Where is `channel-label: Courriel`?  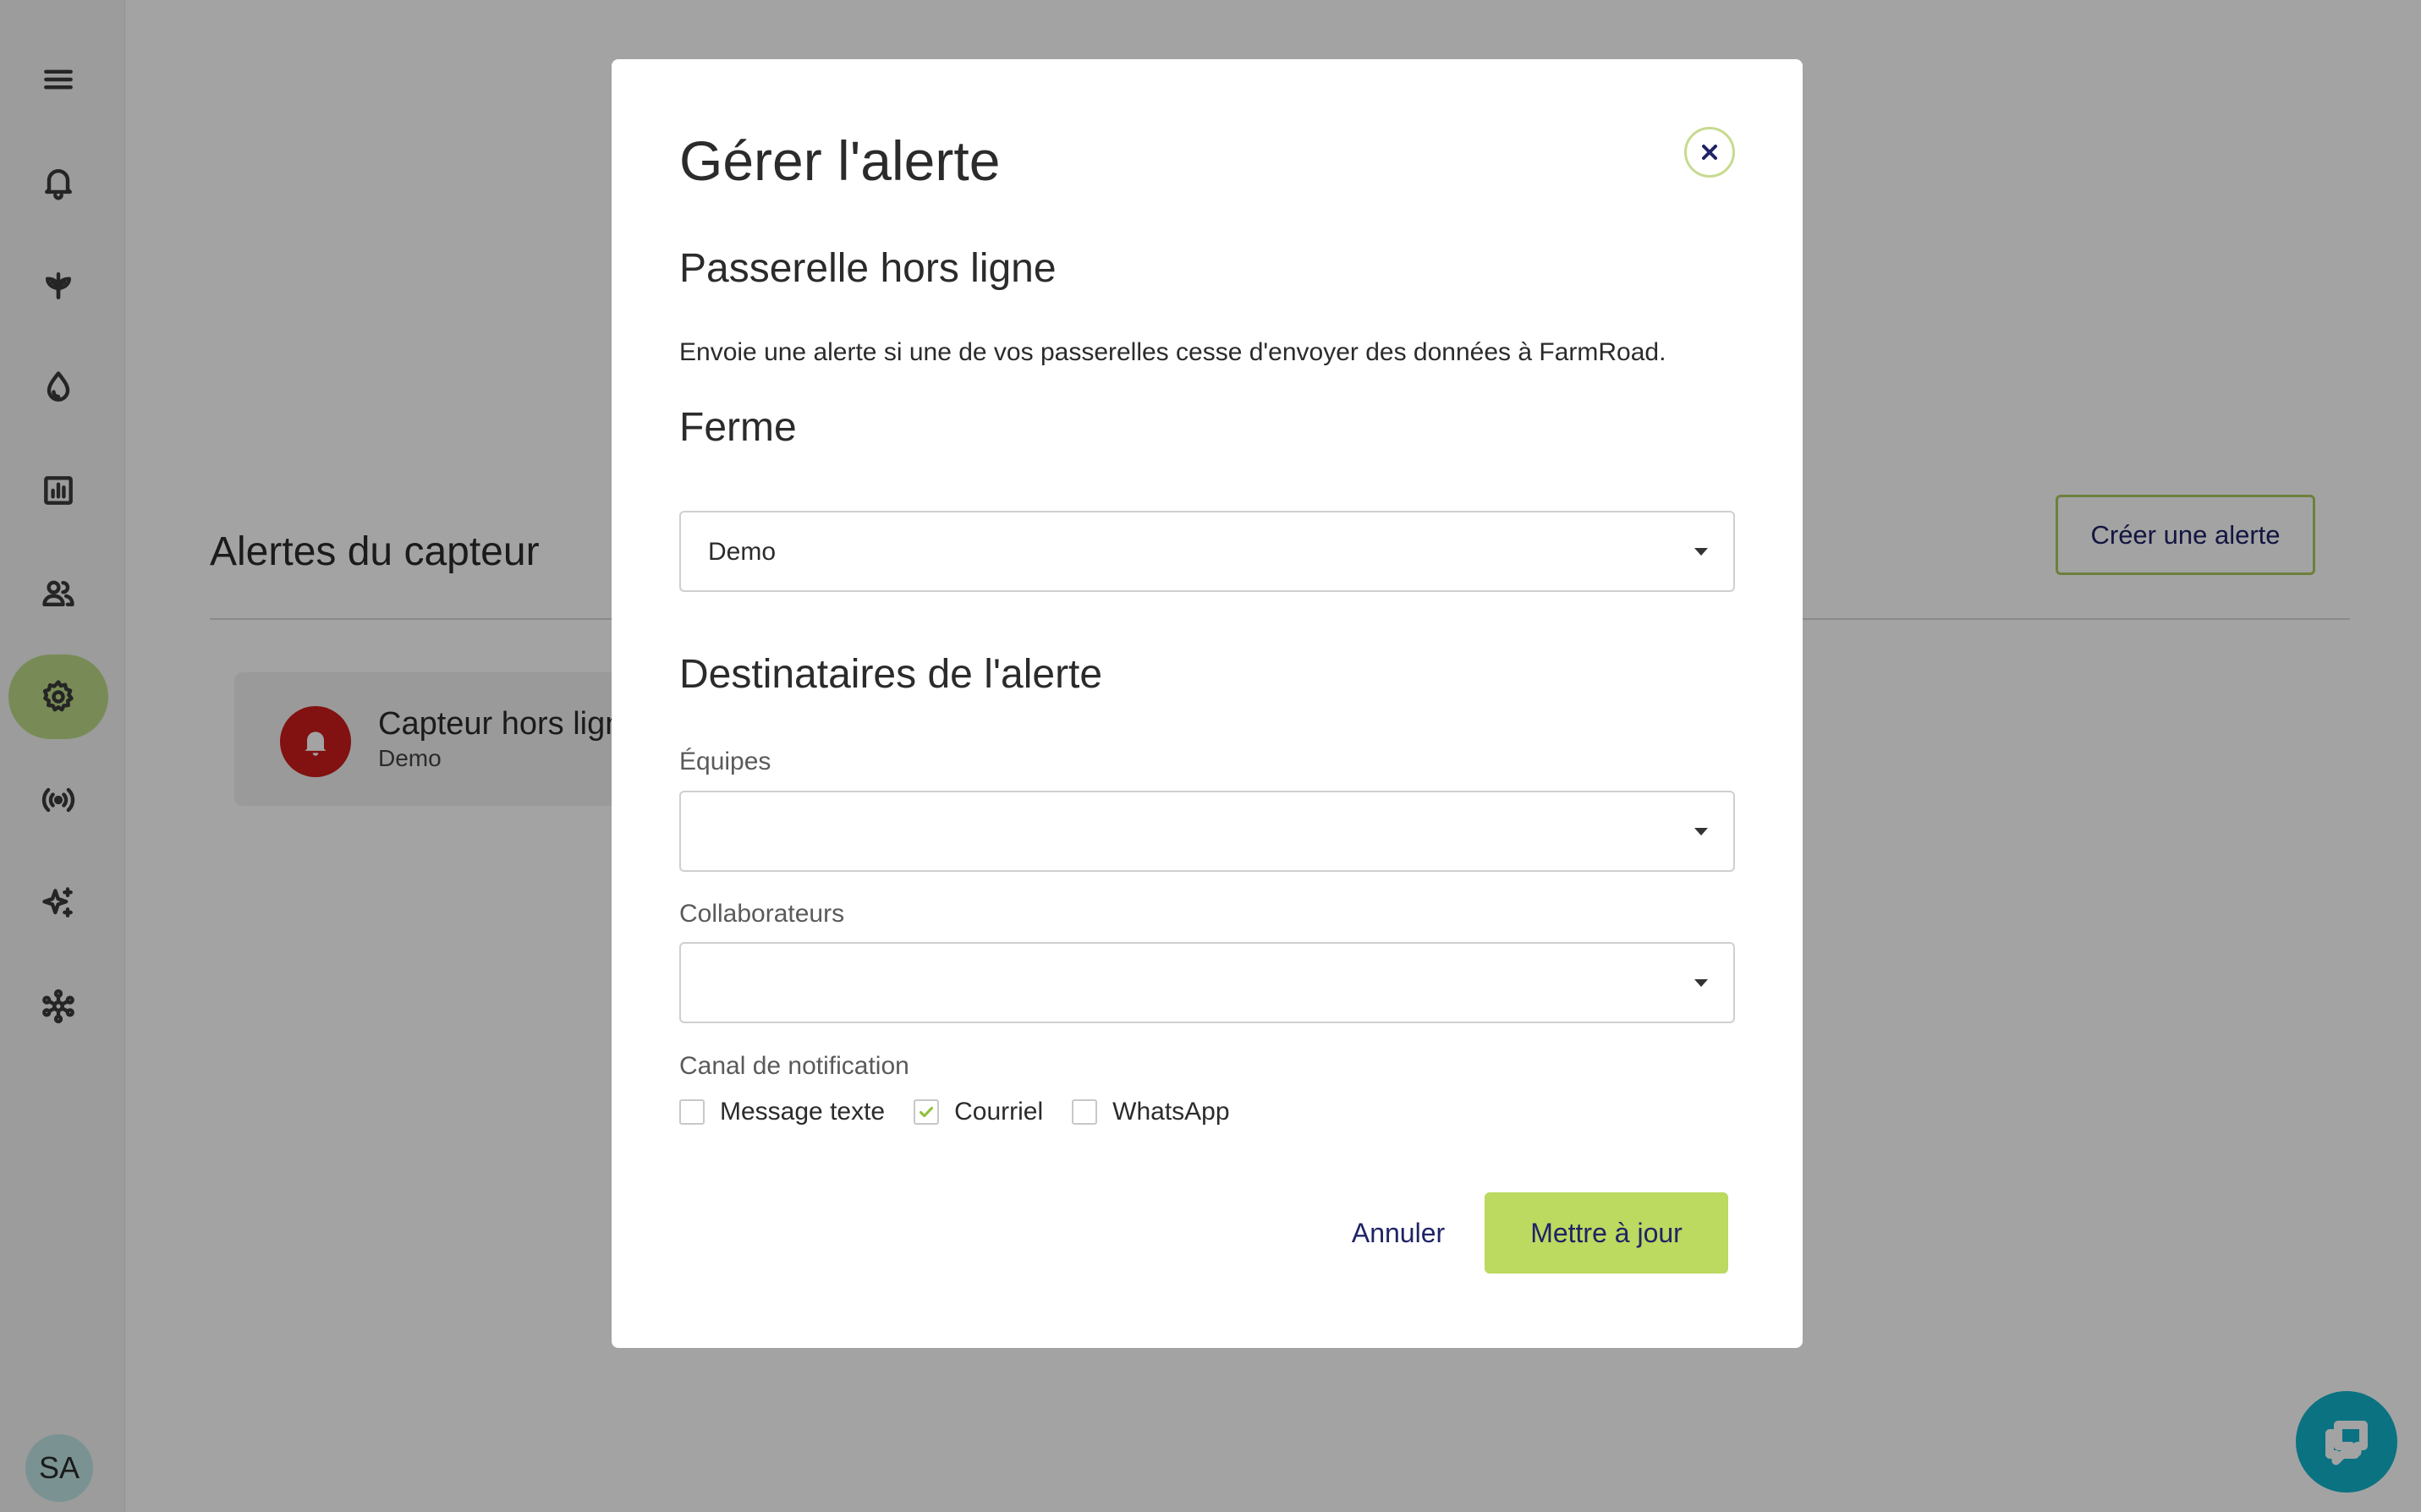
channel-label: Courriel is located at coordinates (999, 1112).